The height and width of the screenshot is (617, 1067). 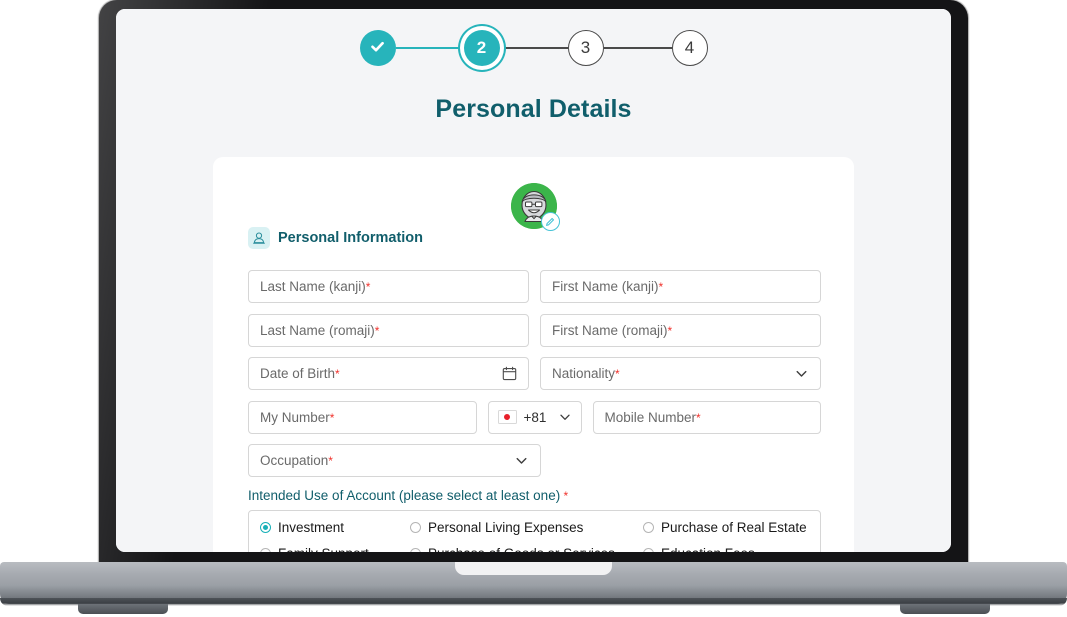 What do you see at coordinates (311, 527) in the screenshot?
I see `option-label: Investment` at bounding box center [311, 527].